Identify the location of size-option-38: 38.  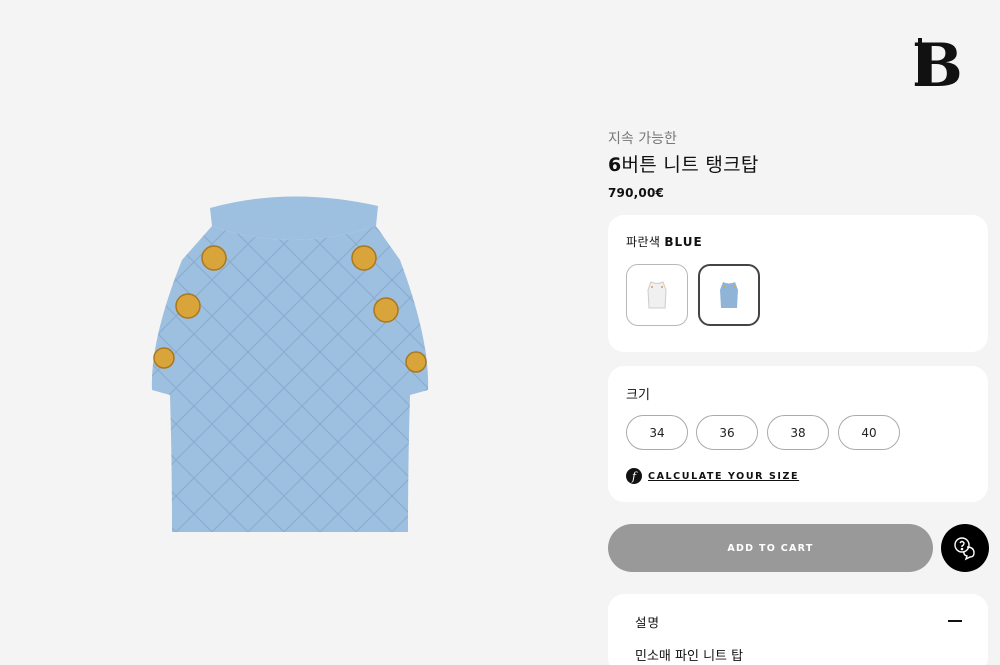
(798, 432).